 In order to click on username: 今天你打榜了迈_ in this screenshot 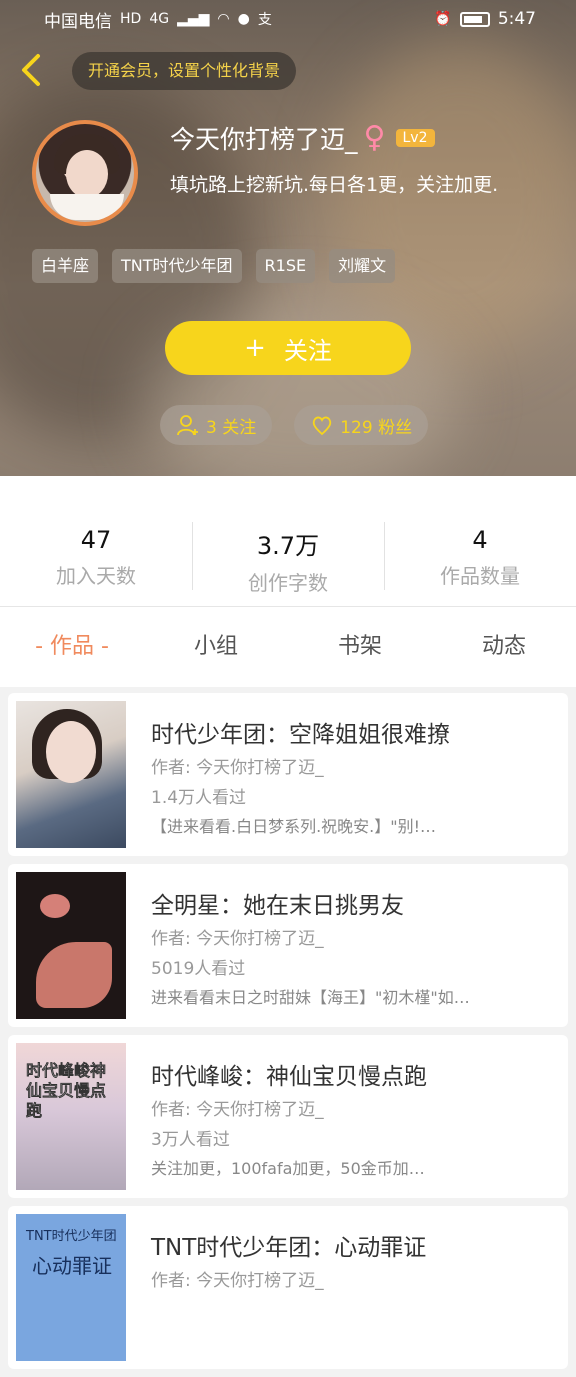, I will do `click(264, 139)`.